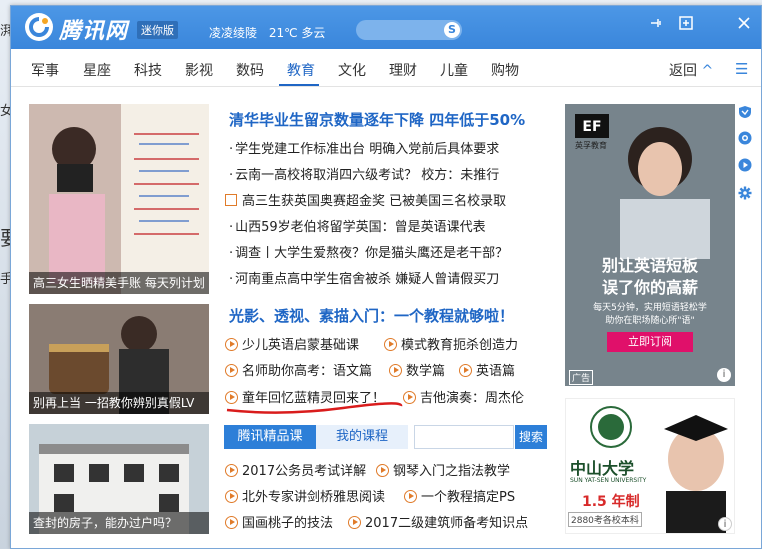 Image resolution: width=762 pixels, height=549 pixels. I want to click on back-button: 返回 ^, so click(691, 70).